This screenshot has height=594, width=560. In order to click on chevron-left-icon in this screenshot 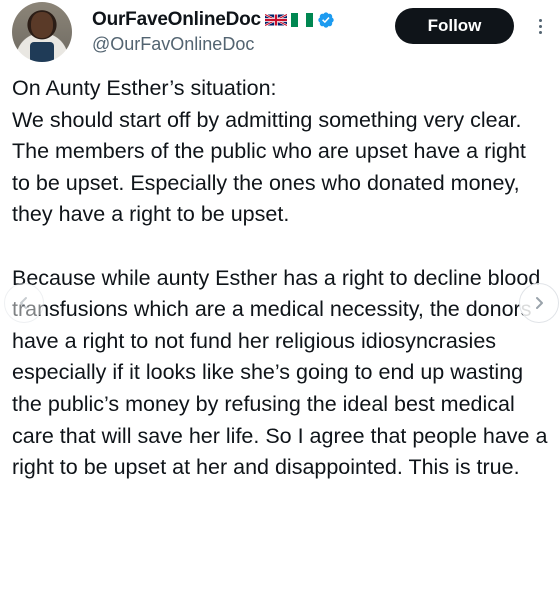, I will do `click(23, 303)`.